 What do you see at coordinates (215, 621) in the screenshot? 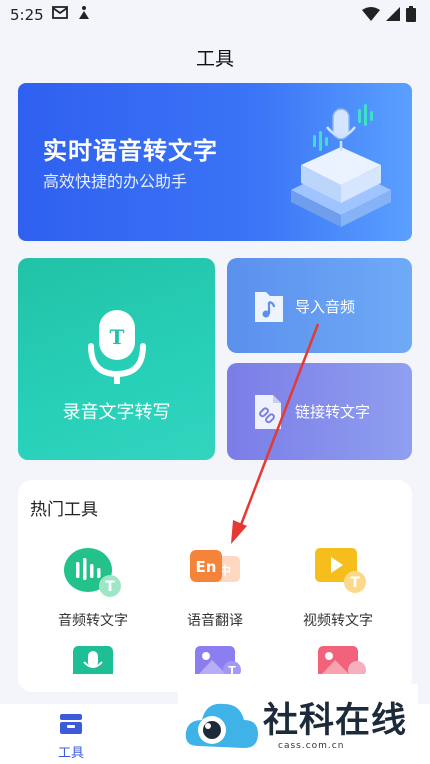
I see `tool-label: 语音翻译` at bounding box center [215, 621].